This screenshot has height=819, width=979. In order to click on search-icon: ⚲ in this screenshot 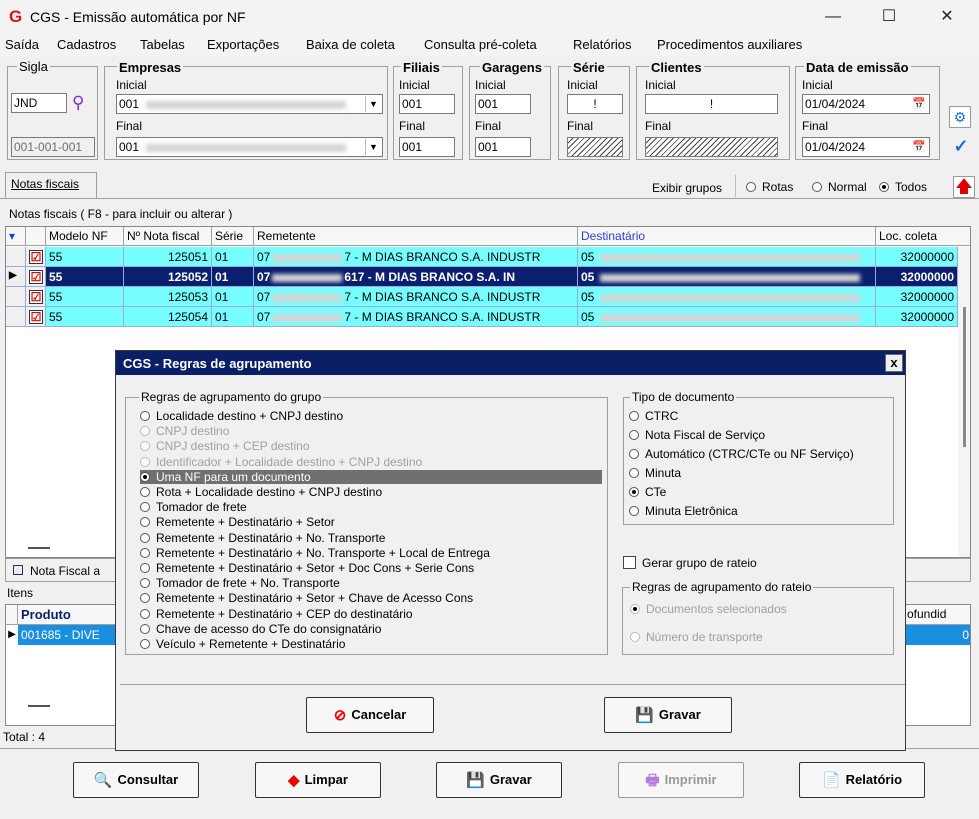, I will do `click(78, 103)`.